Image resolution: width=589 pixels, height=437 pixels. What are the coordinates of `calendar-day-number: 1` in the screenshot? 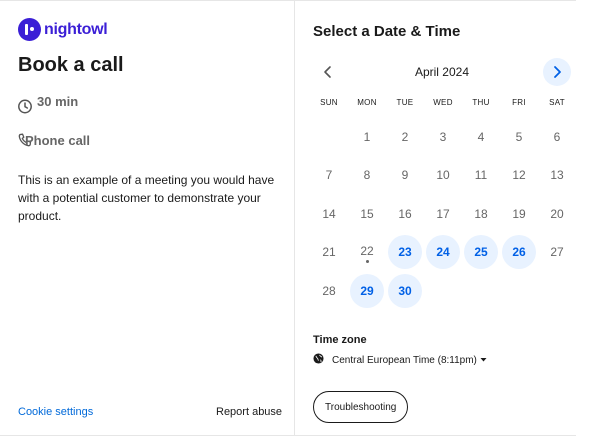 It's located at (367, 137).